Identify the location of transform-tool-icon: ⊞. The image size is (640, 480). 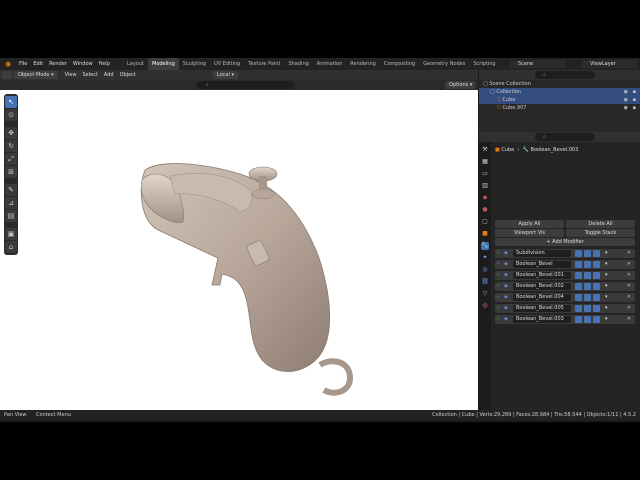
(11, 172).